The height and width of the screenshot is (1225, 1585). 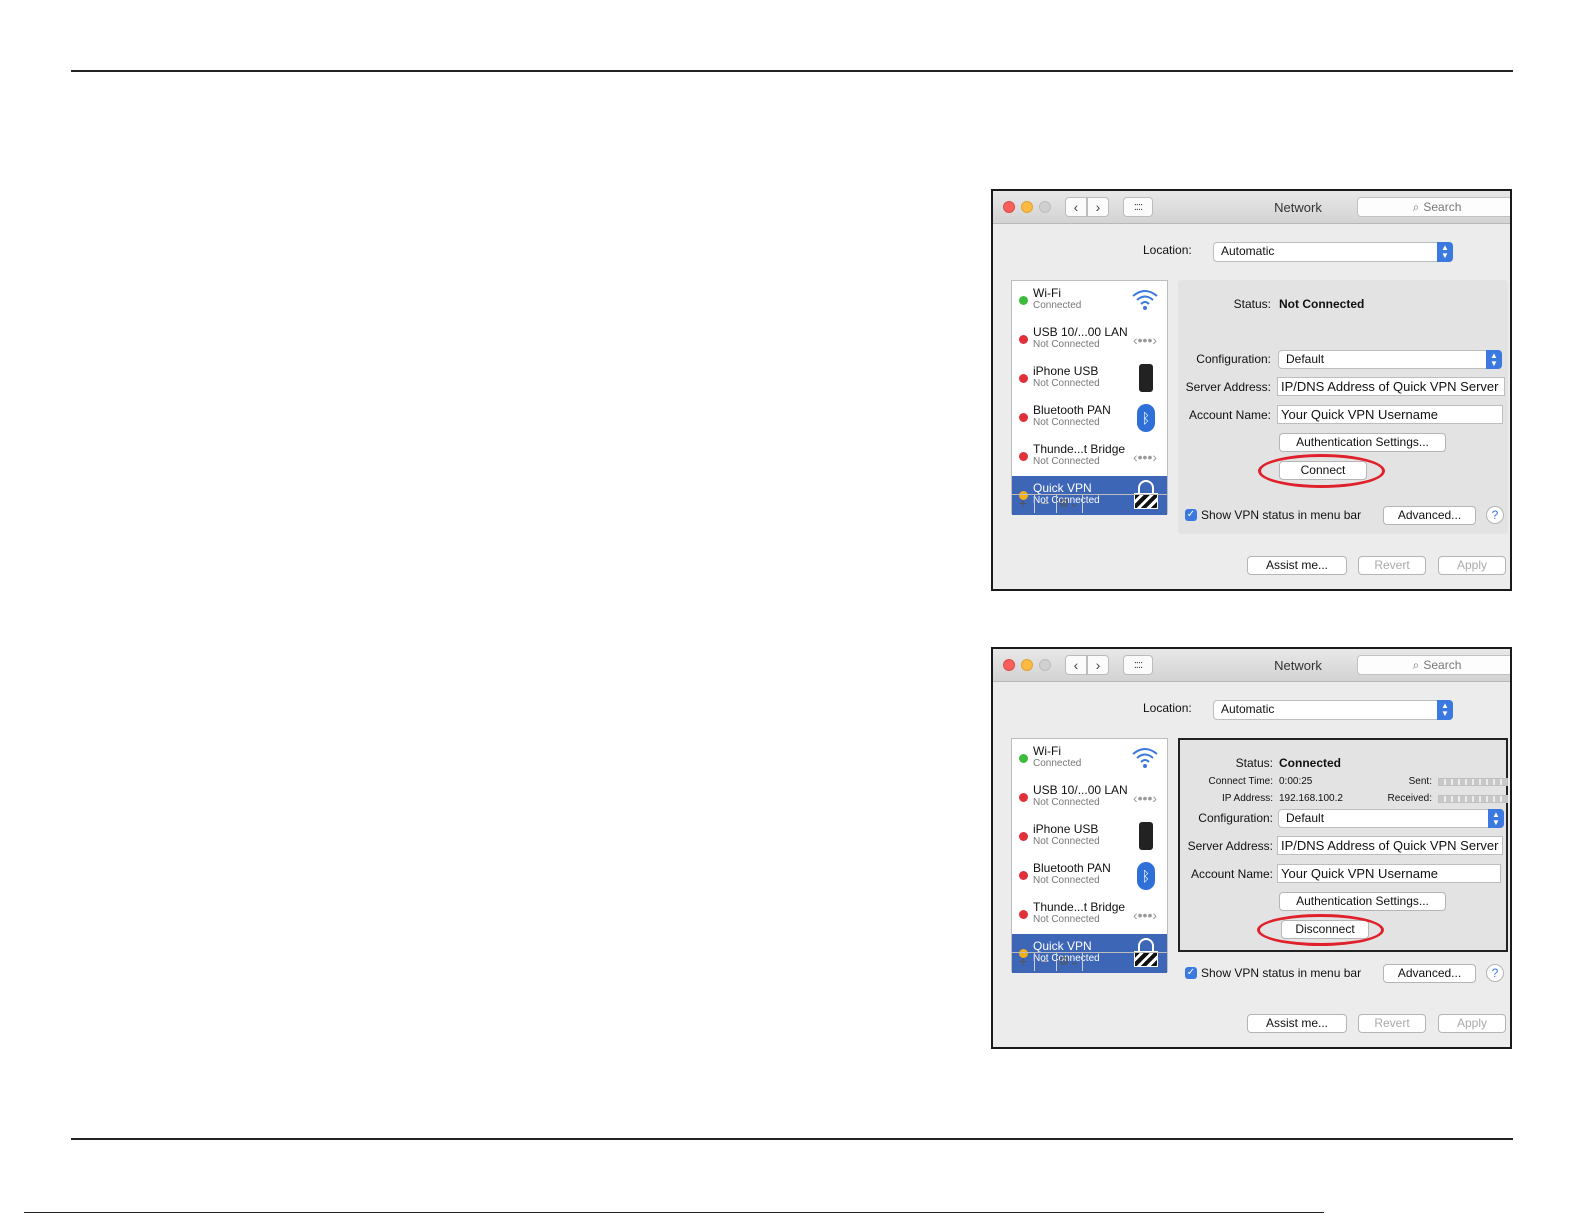 What do you see at coordinates (1248, 709) in the screenshot?
I see `location-value: Automatic` at bounding box center [1248, 709].